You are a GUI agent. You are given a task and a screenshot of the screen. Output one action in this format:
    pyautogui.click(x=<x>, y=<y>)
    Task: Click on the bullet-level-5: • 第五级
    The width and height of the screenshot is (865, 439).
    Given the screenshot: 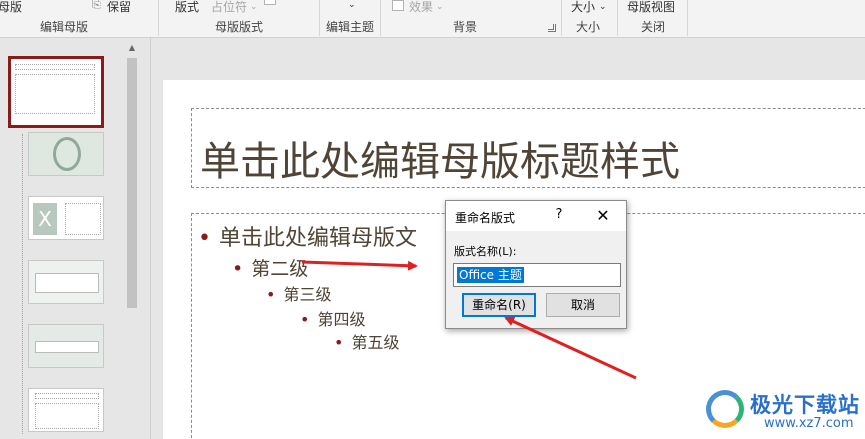 What is the action you would take?
    pyautogui.click(x=366, y=341)
    